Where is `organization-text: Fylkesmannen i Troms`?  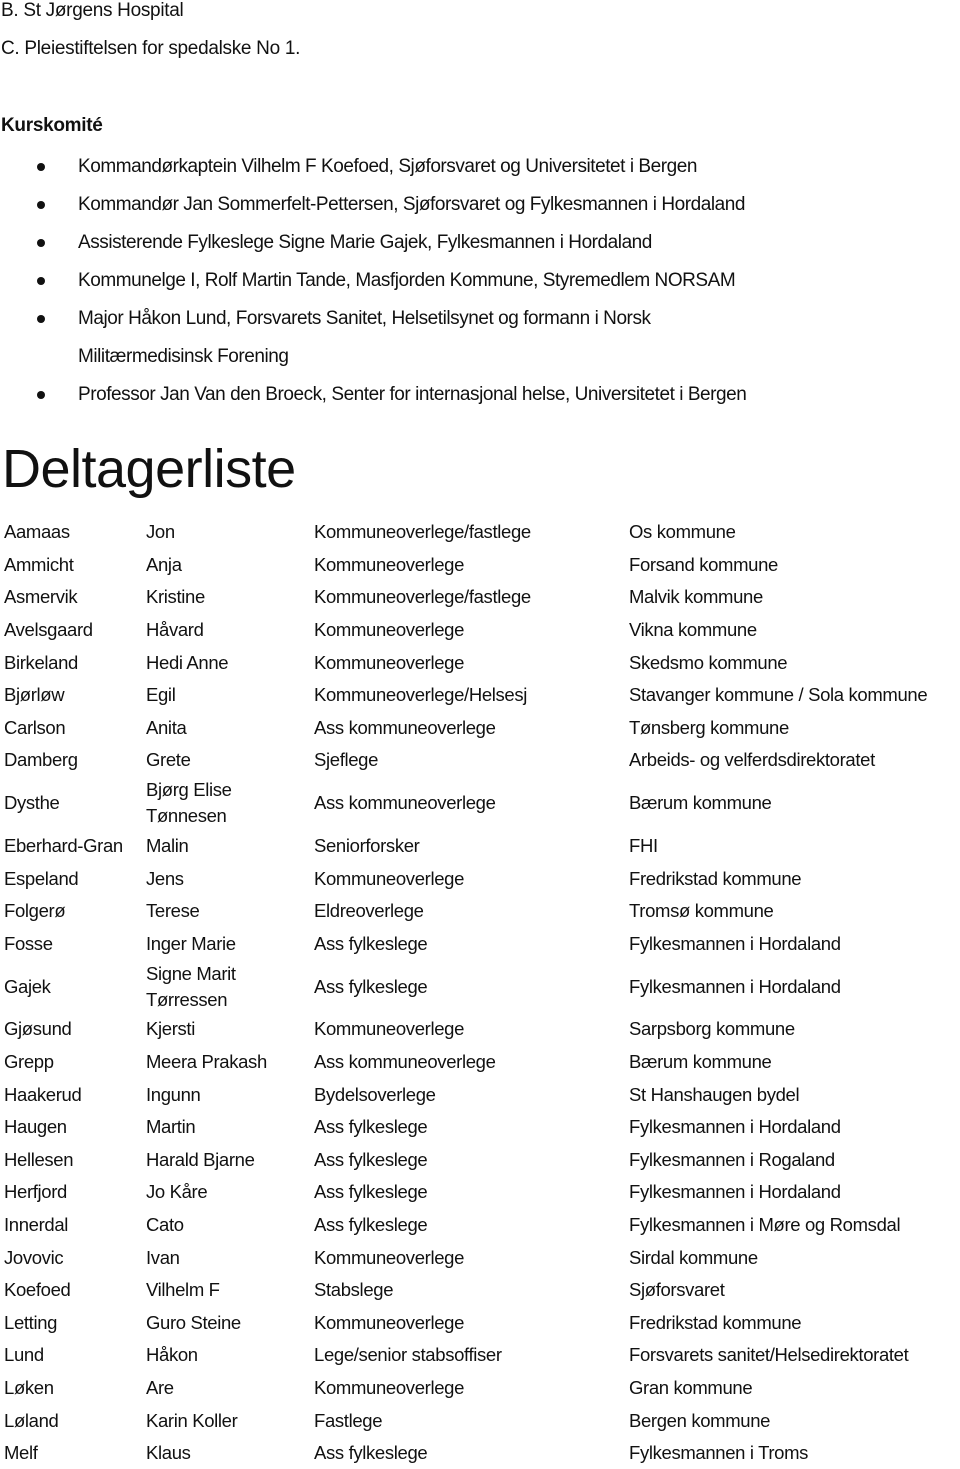 organization-text: Fylkesmannen i Troms is located at coordinates (719, 1453).